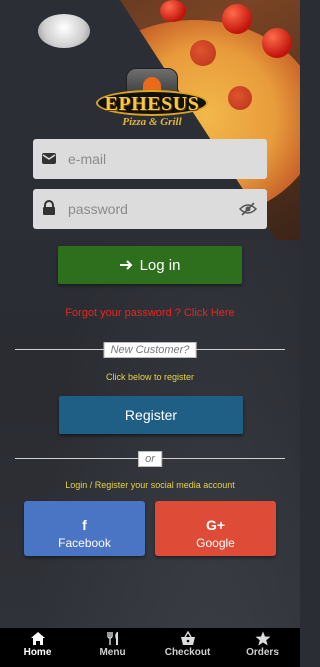 The image size is (320, 667). Describe the element at coordinates (152, 122) in the screenshot. I see `brand-tagline: Pizza & Grill` at that location.